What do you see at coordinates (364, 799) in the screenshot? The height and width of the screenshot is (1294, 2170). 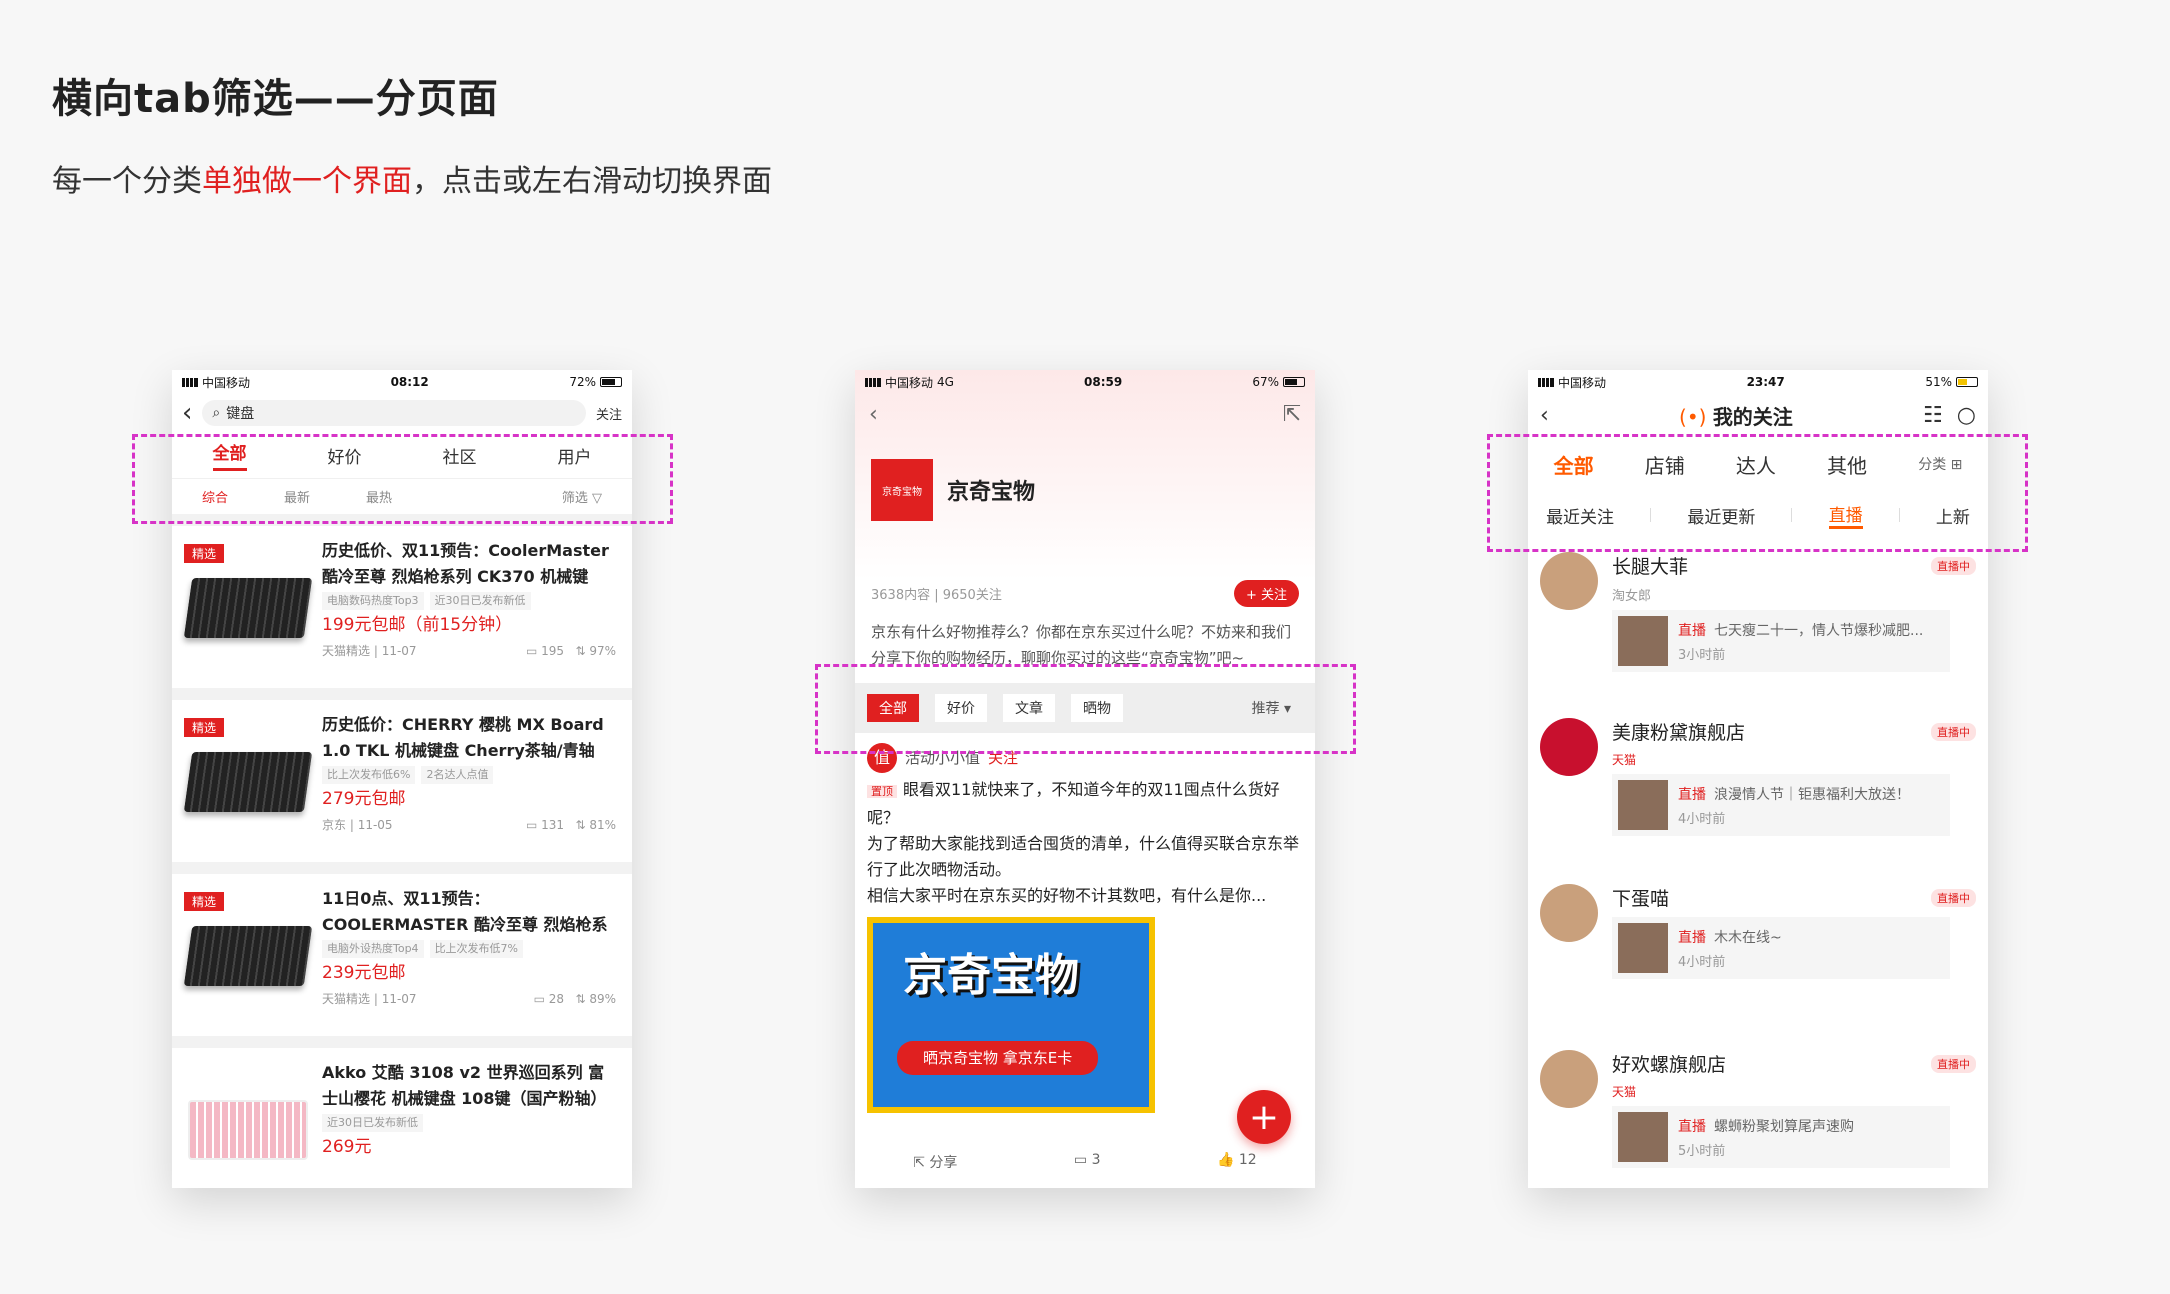 I see `price: 279元包邮` at bounding box center [364, 799].